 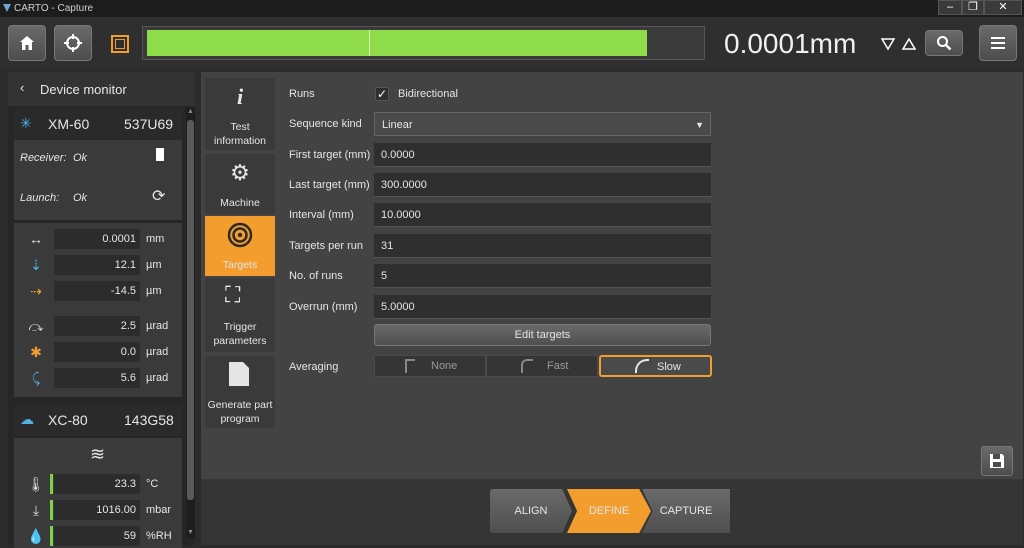 What do you see at coordinates (558, 366) in the screenshot?
I see `averaging-fast-label: Fast` at bounding box center [558, 366].